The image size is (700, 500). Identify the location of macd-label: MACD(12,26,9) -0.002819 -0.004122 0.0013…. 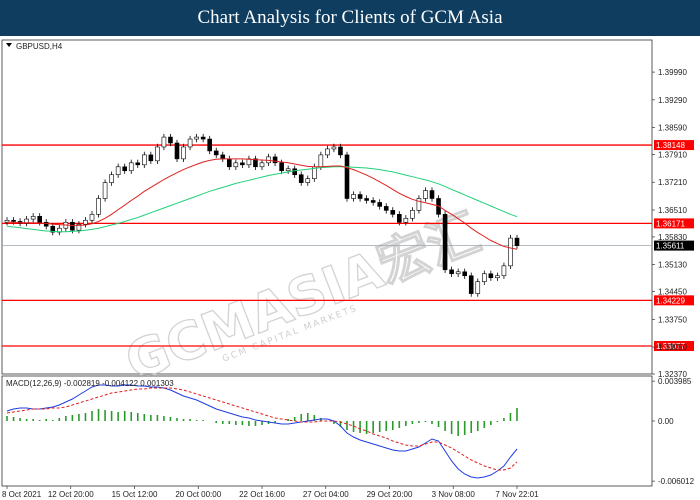
(90, 383).